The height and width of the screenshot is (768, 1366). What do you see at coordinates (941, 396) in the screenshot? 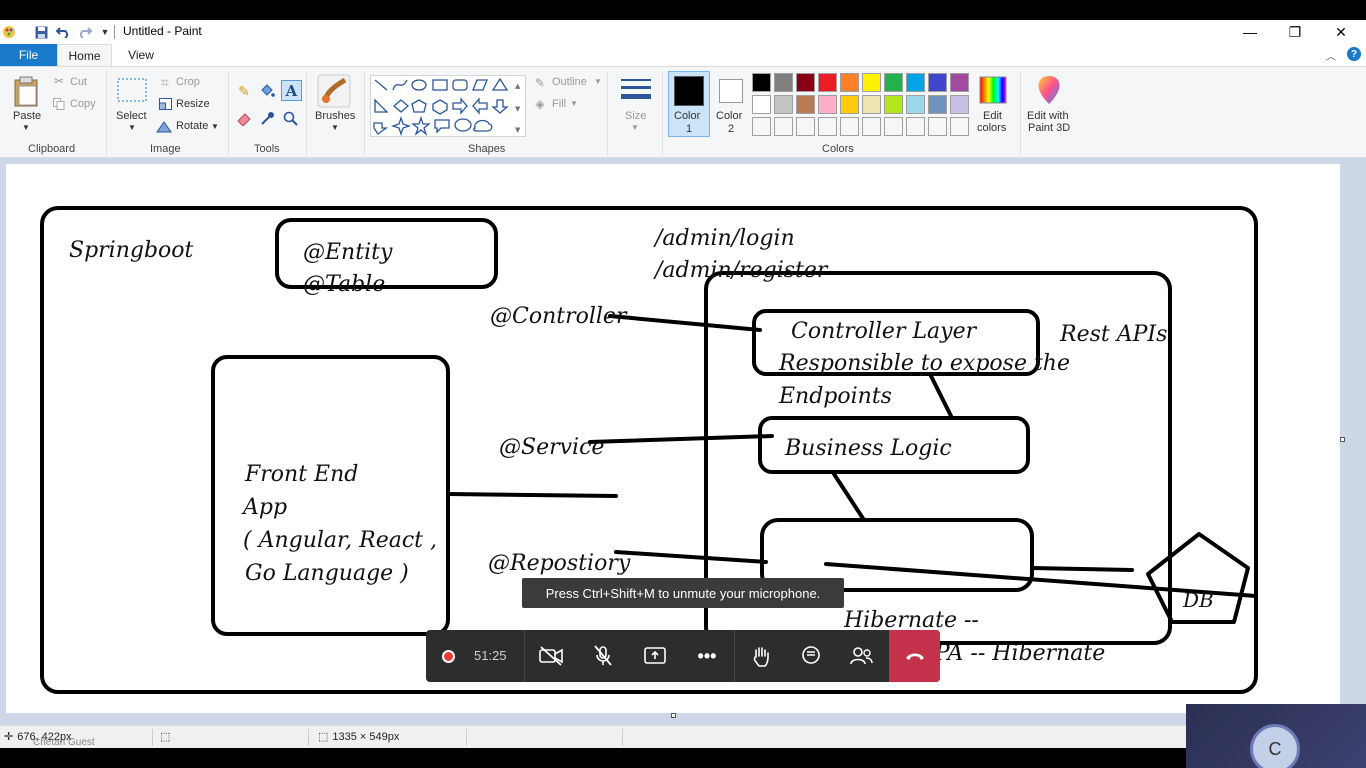
I see `controller-service-link` at bounding box center [941, 396].